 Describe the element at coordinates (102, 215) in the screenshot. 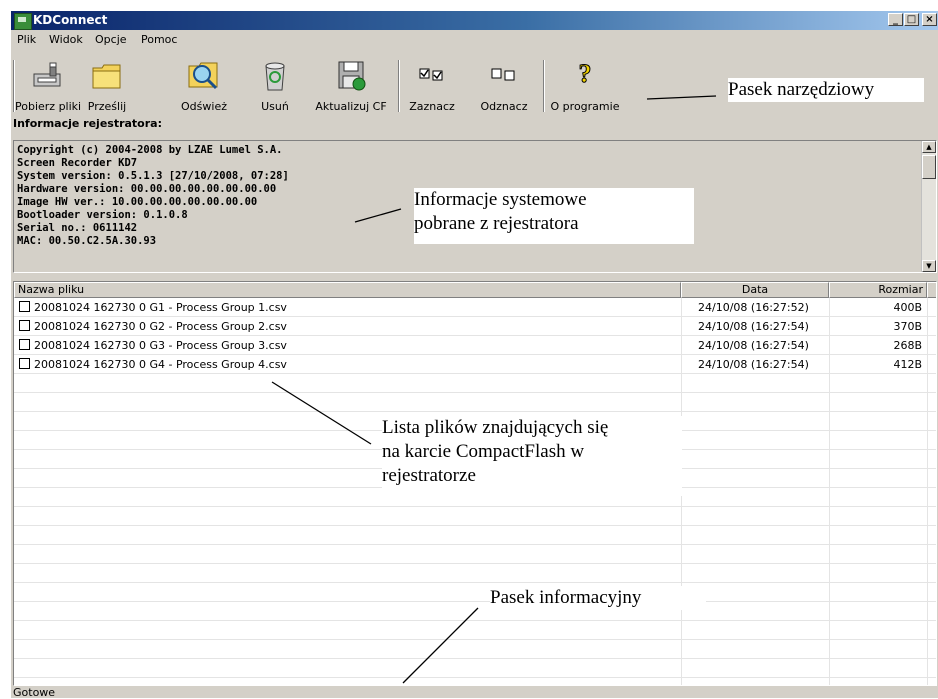

I see `sysinfo-line: Bootloader version: 0.1.0.8` at that location.